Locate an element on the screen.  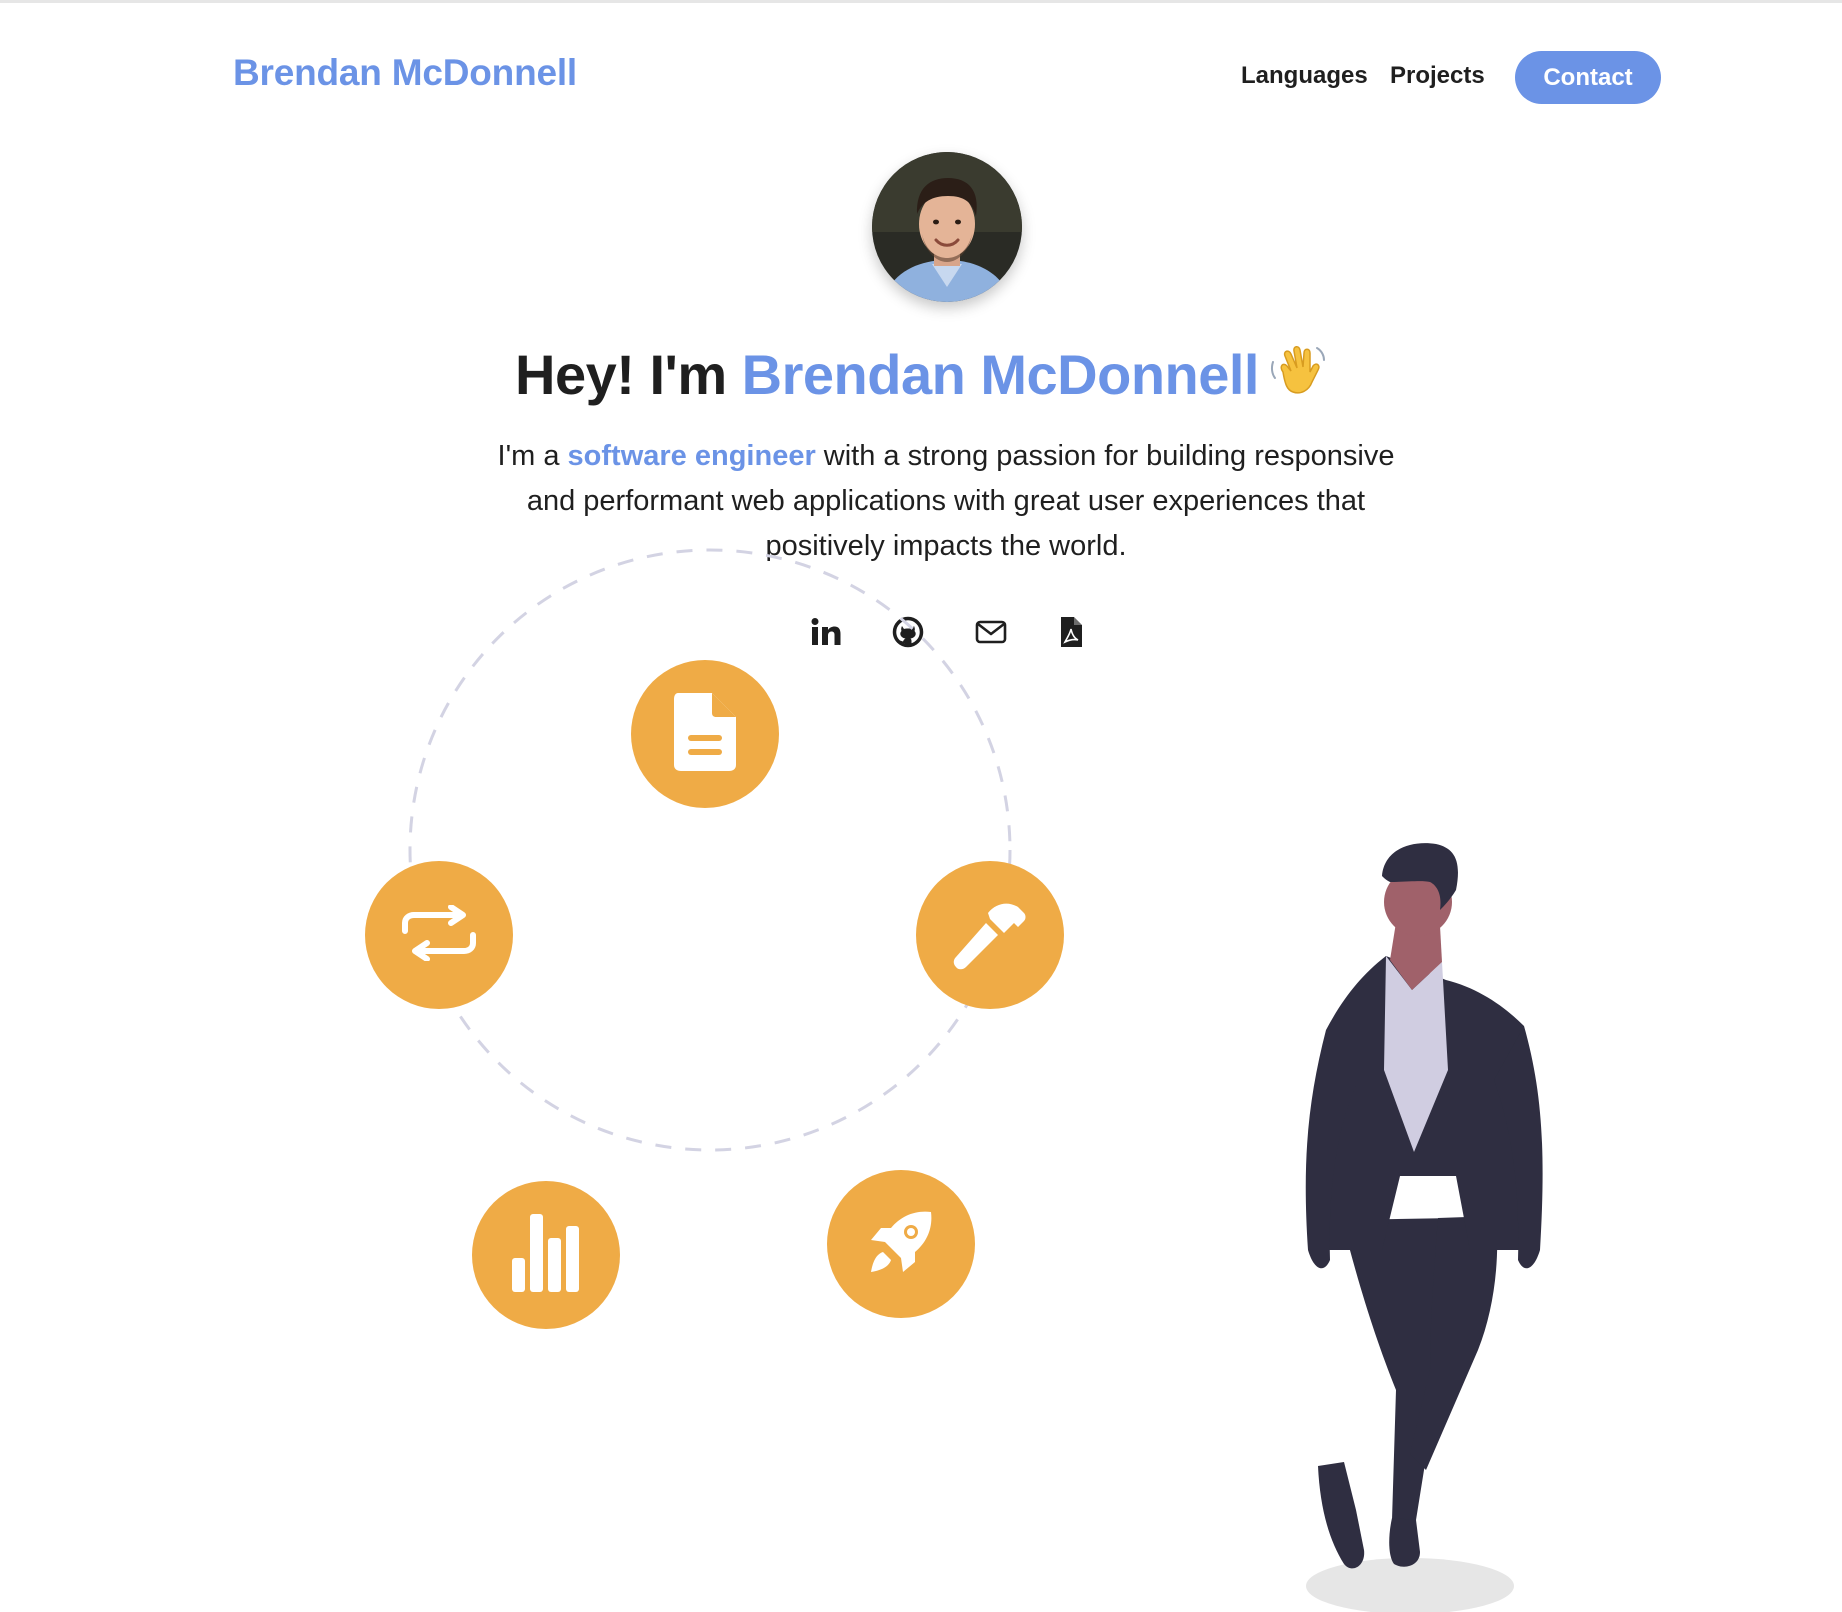
process-cycle-ring is located at coordinates (710, 850).